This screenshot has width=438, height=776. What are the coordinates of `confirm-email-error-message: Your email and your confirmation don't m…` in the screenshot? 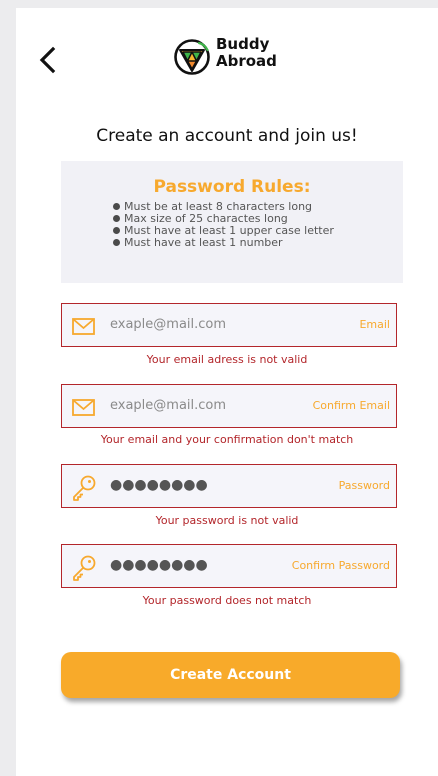 It's located at (227, 439).